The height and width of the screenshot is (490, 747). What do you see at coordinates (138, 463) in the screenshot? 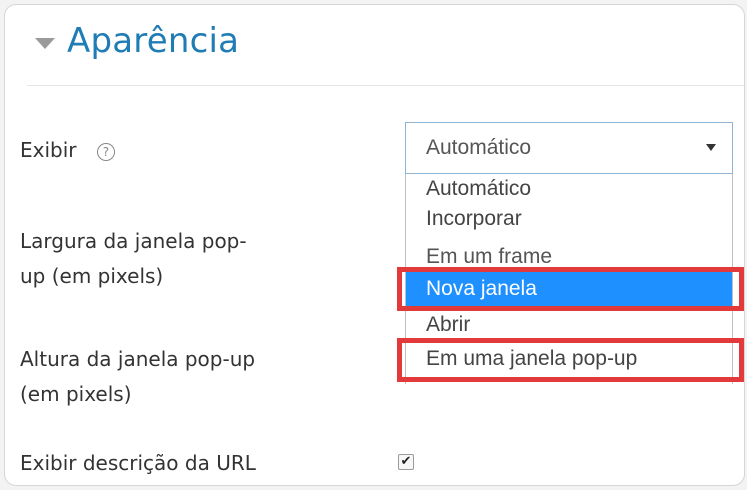
I see `show-description-label: Exibir descrição da URL` at bounding box center [138, 463].